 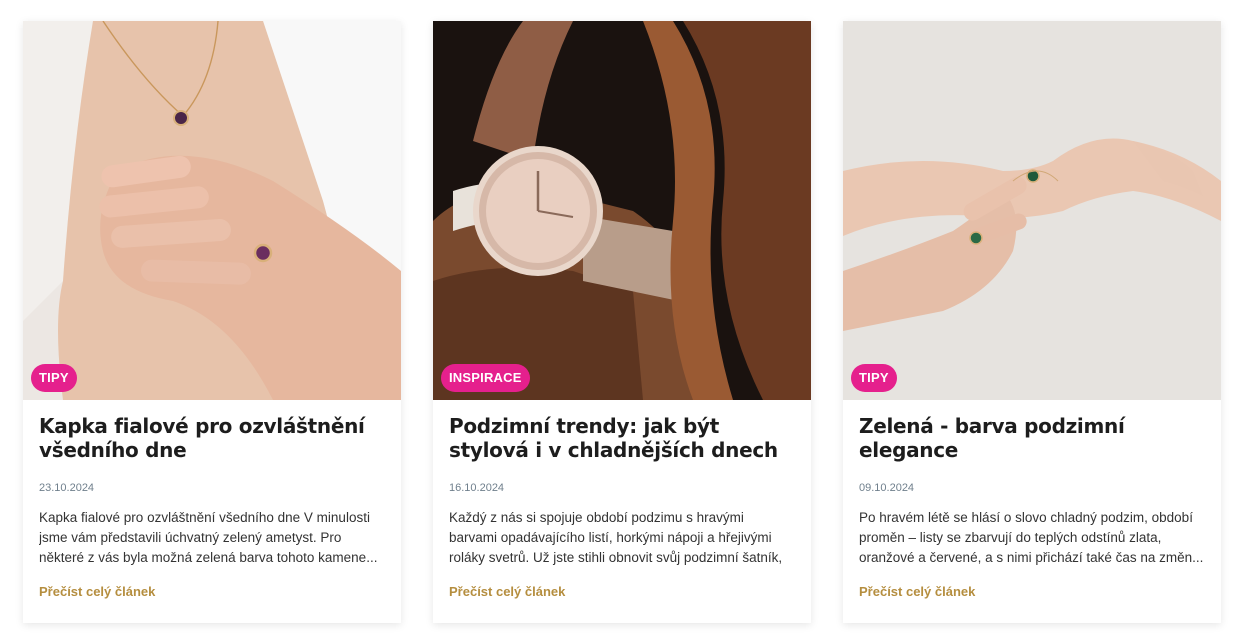 What do you see at coordinates (485, 378) in the screenshot?
I see `category-badge: INSPIRACE` at bounding box center [485, 378].